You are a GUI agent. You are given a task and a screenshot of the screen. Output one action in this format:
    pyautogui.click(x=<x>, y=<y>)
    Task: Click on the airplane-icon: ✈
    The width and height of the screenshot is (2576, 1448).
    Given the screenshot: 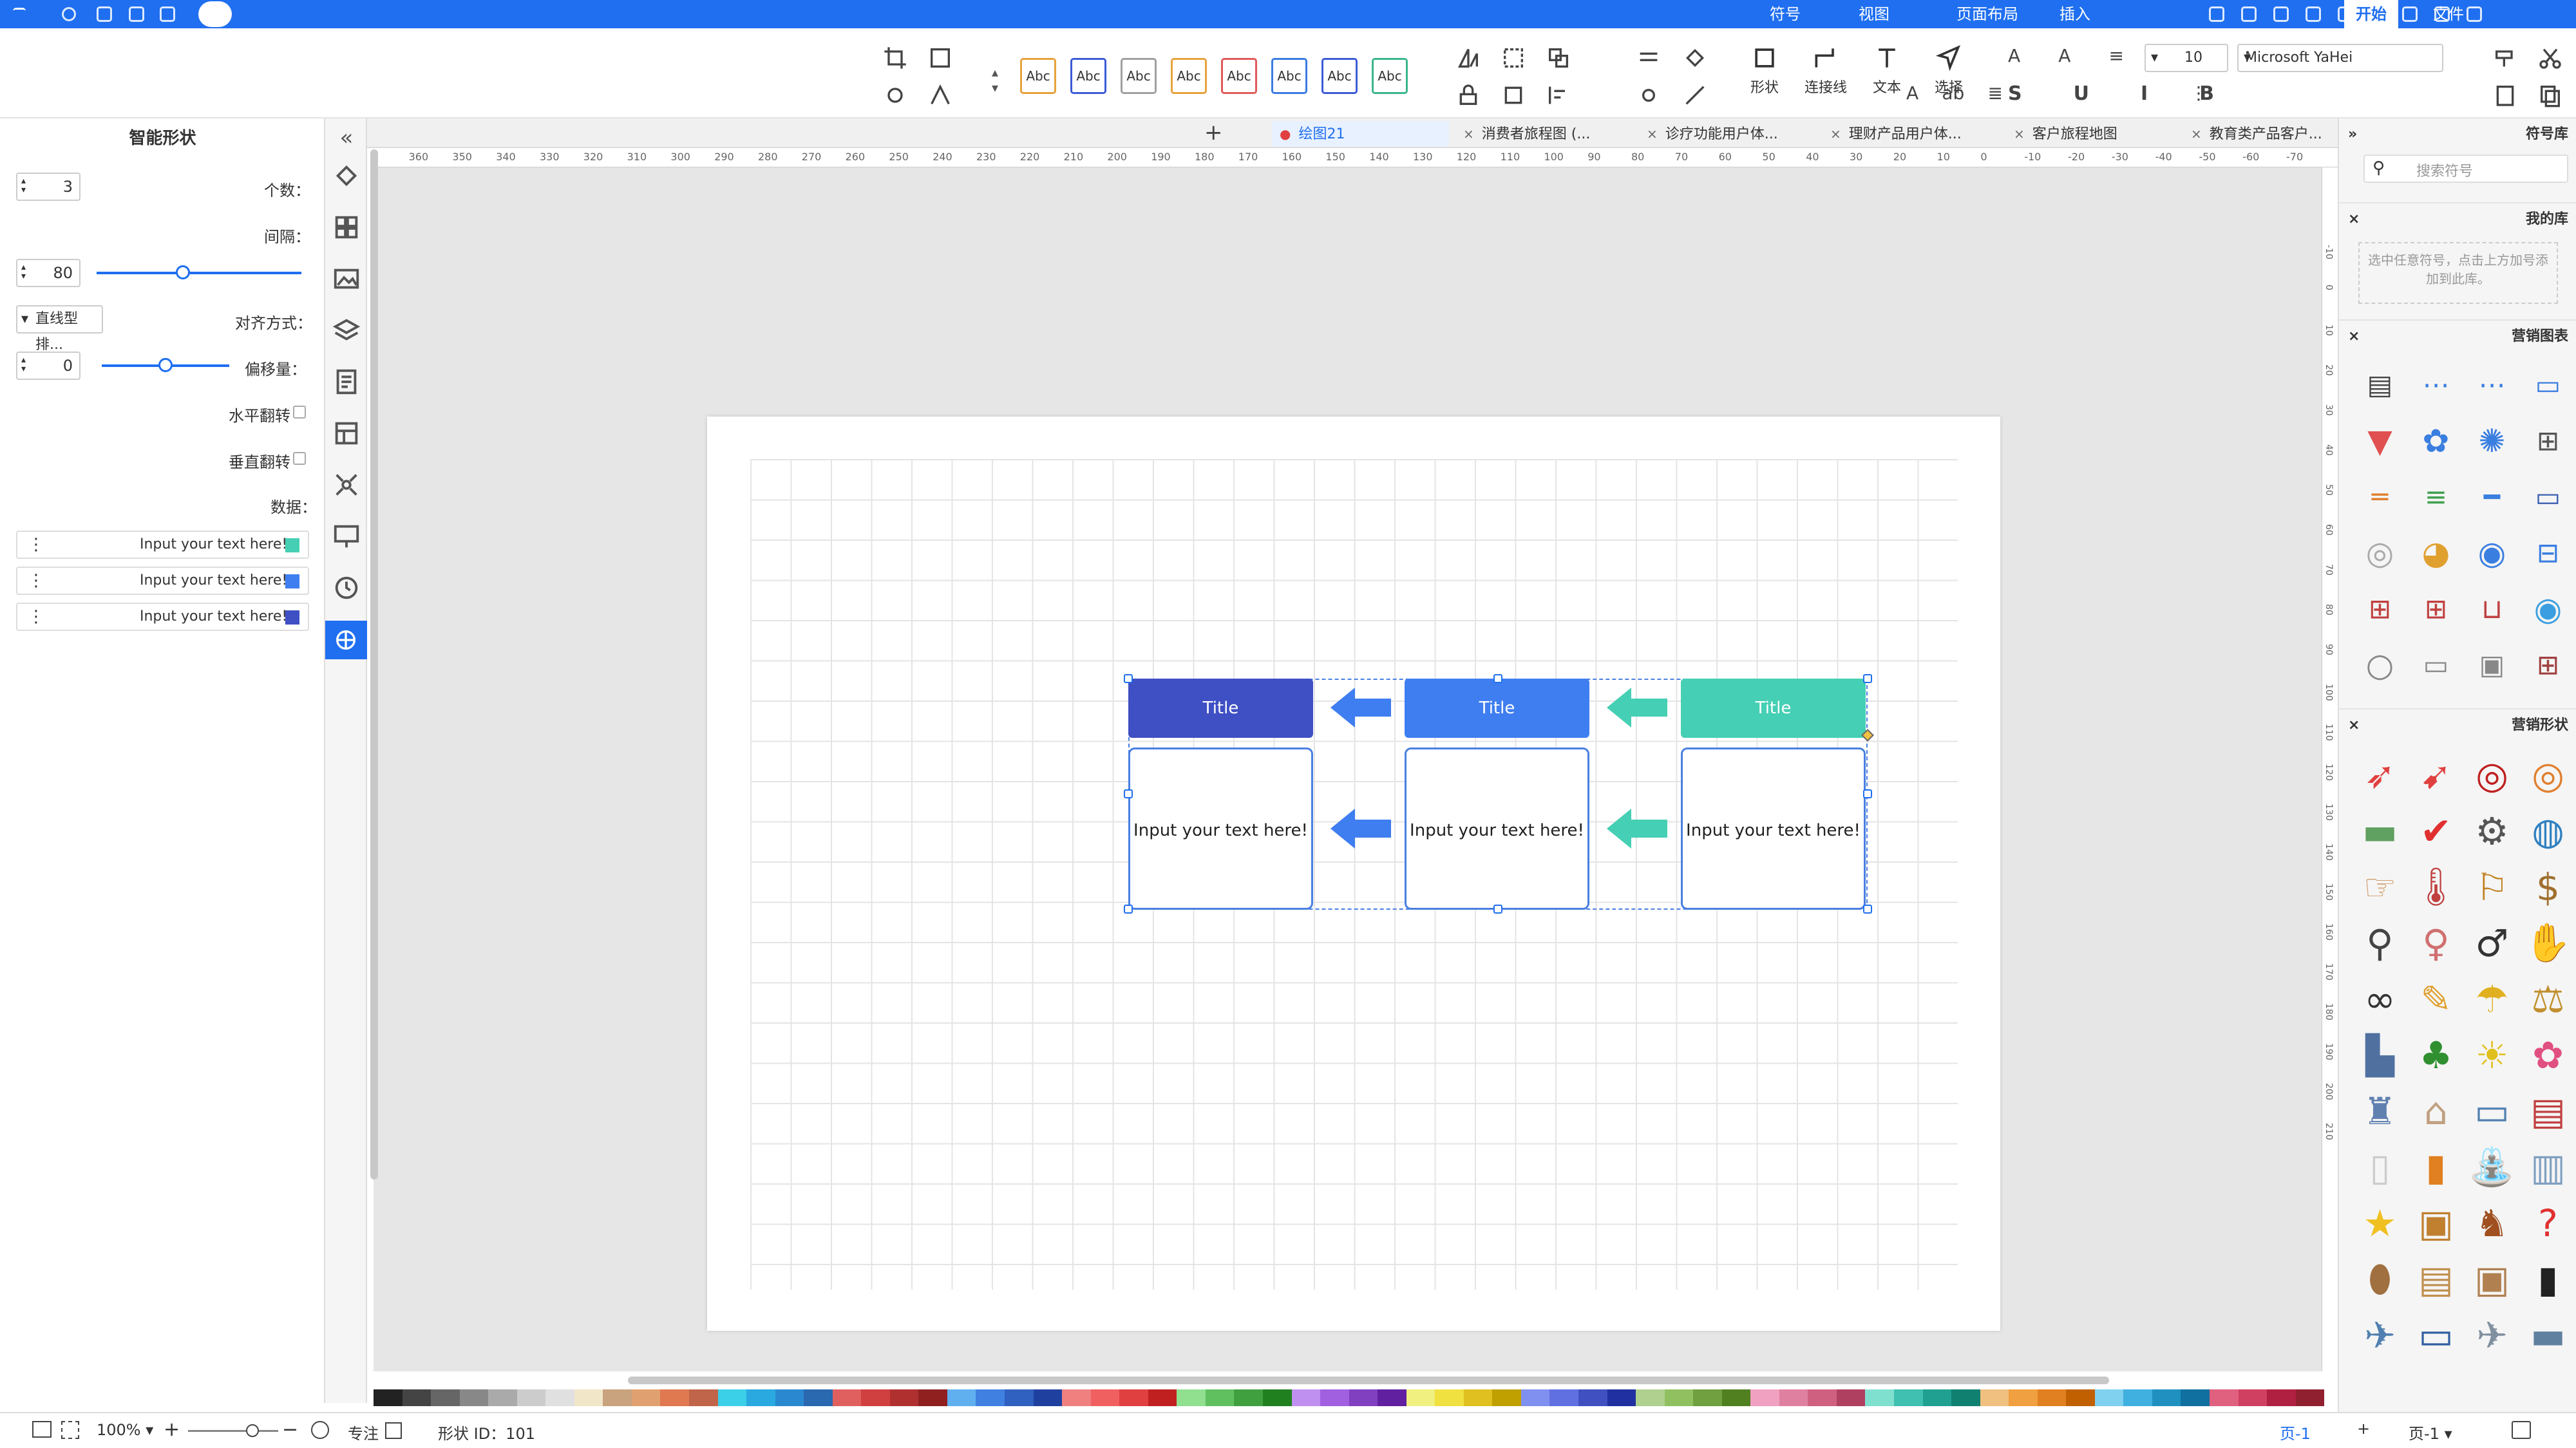 What is the action you would take?
    pyautogui.click(x=2492, y=1335)
    